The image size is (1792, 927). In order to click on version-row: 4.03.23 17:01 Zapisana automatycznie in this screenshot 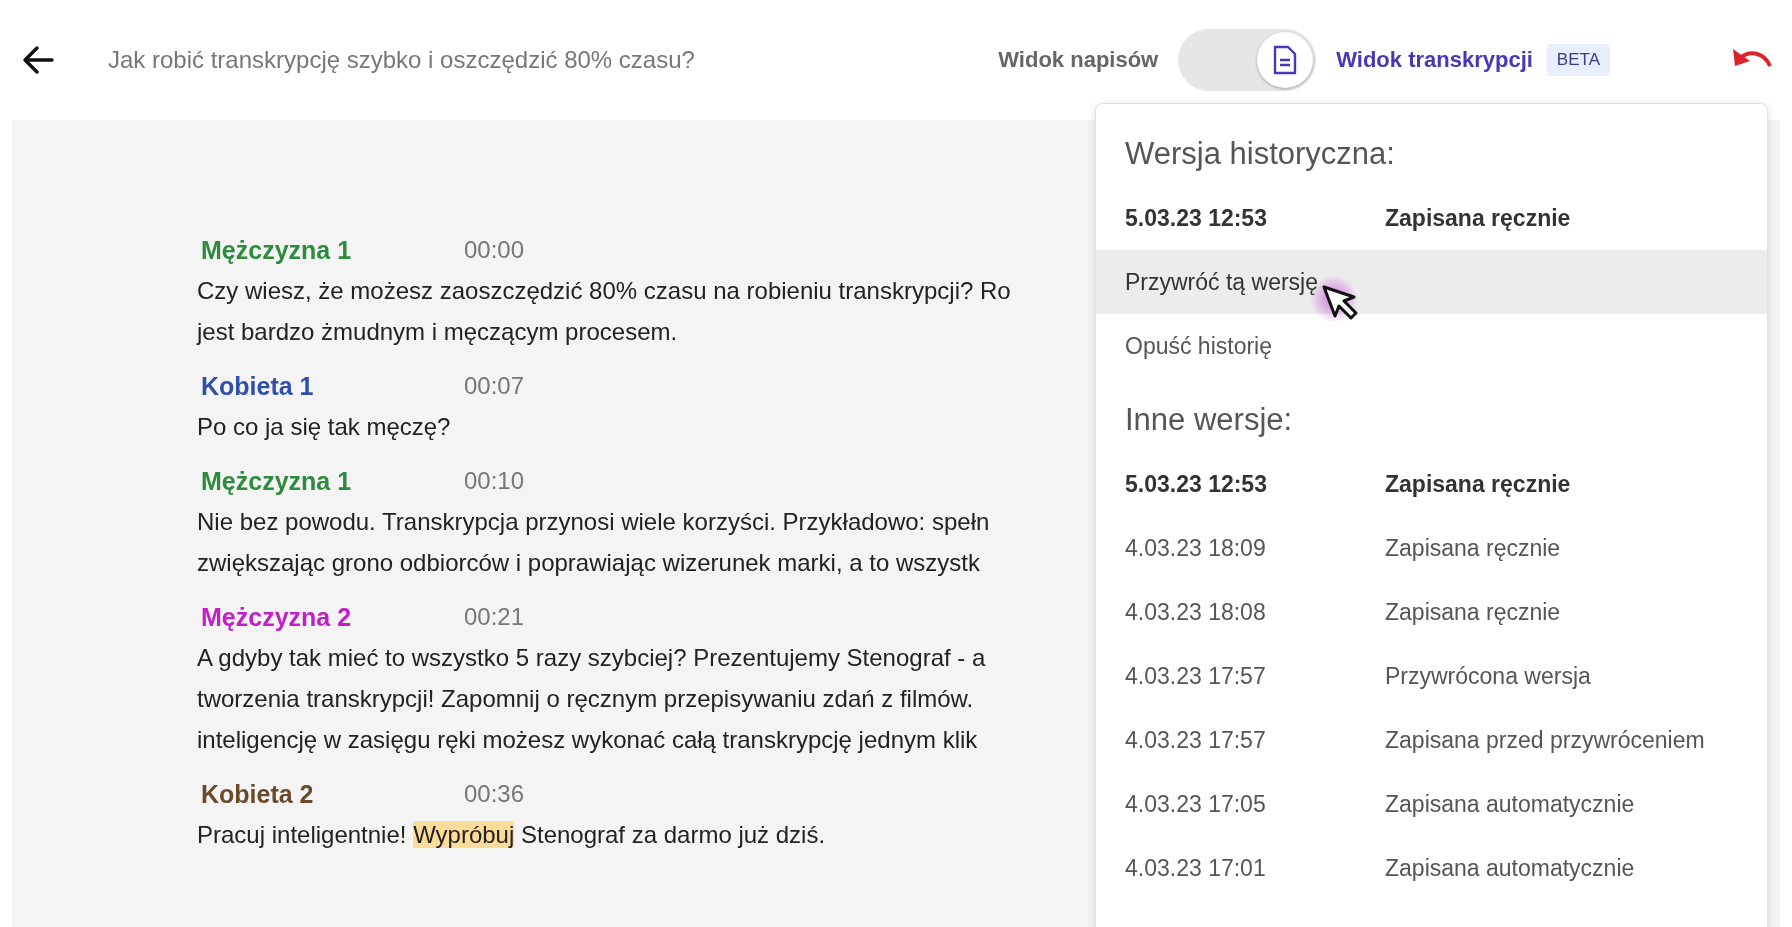, I will do `click(1431, 868)`.